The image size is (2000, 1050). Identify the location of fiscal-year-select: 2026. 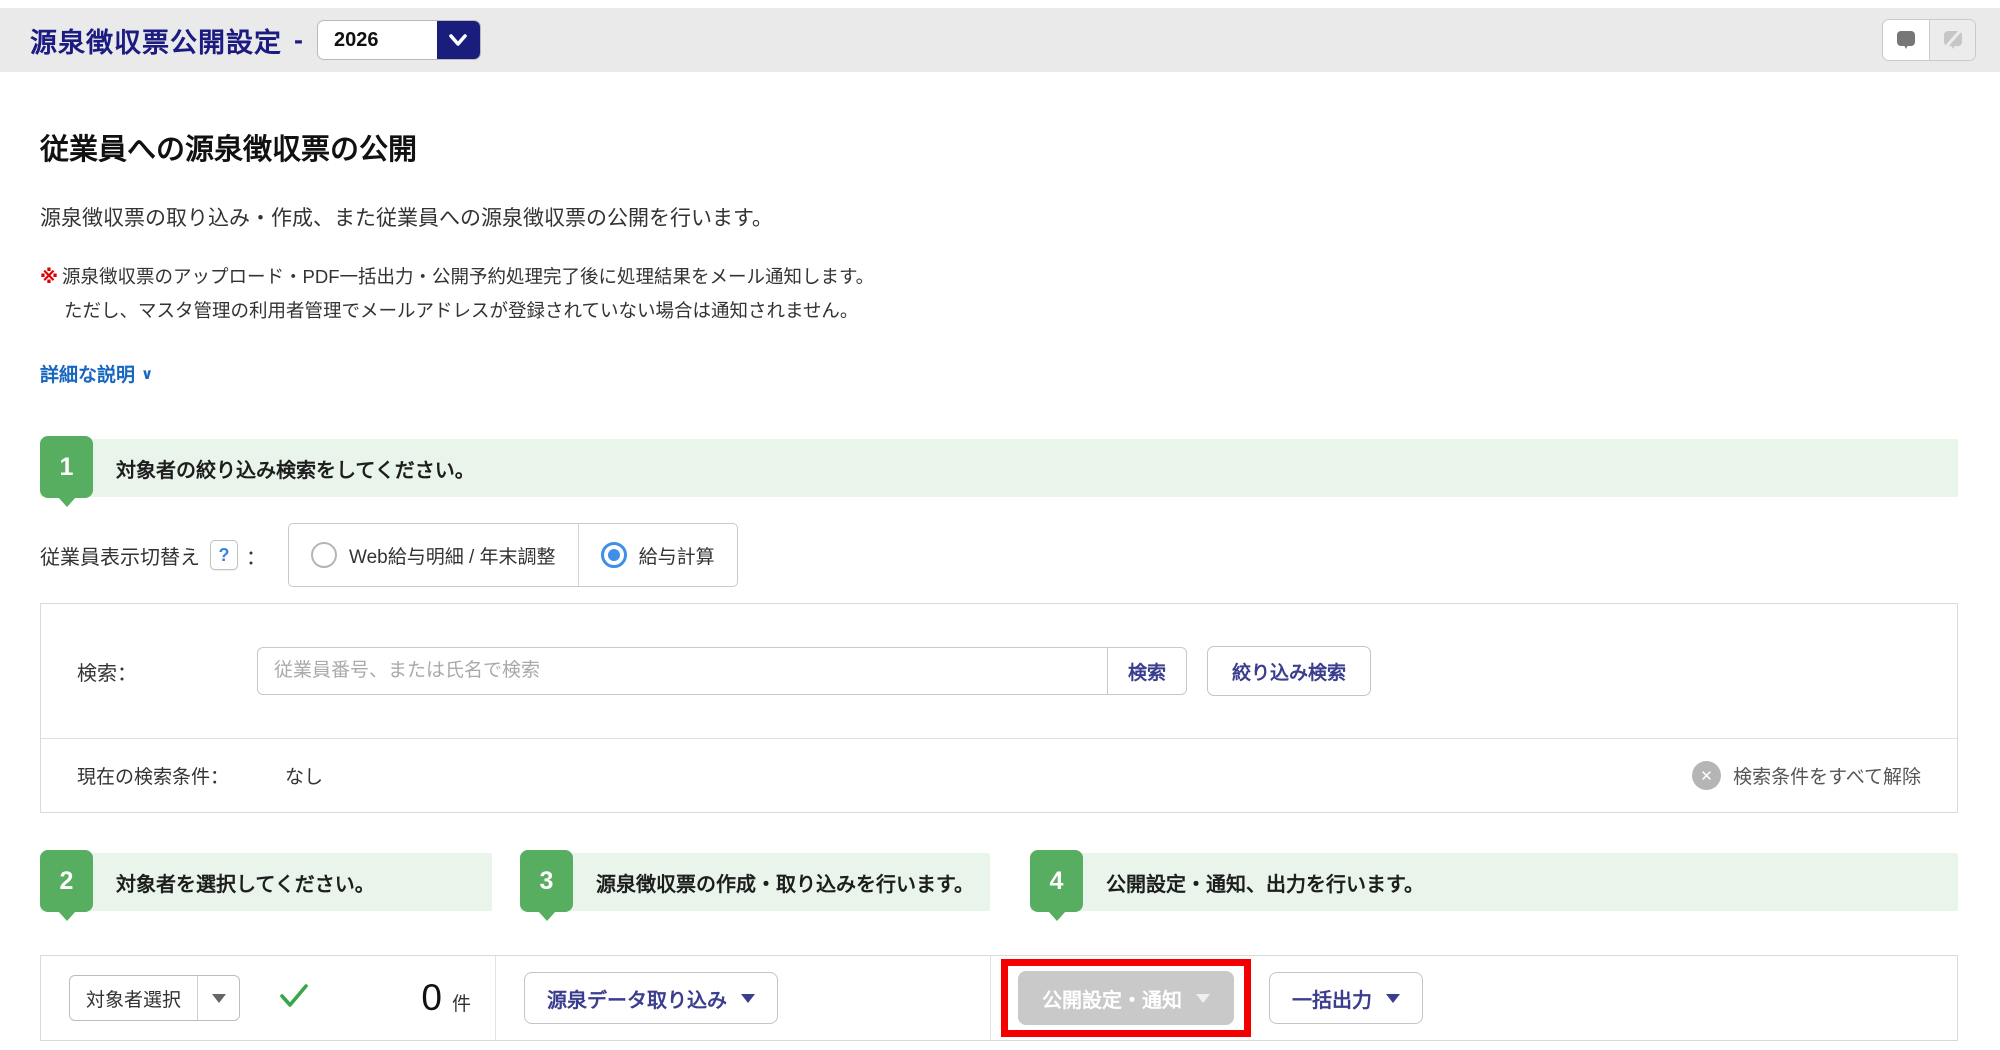
(399, 40).